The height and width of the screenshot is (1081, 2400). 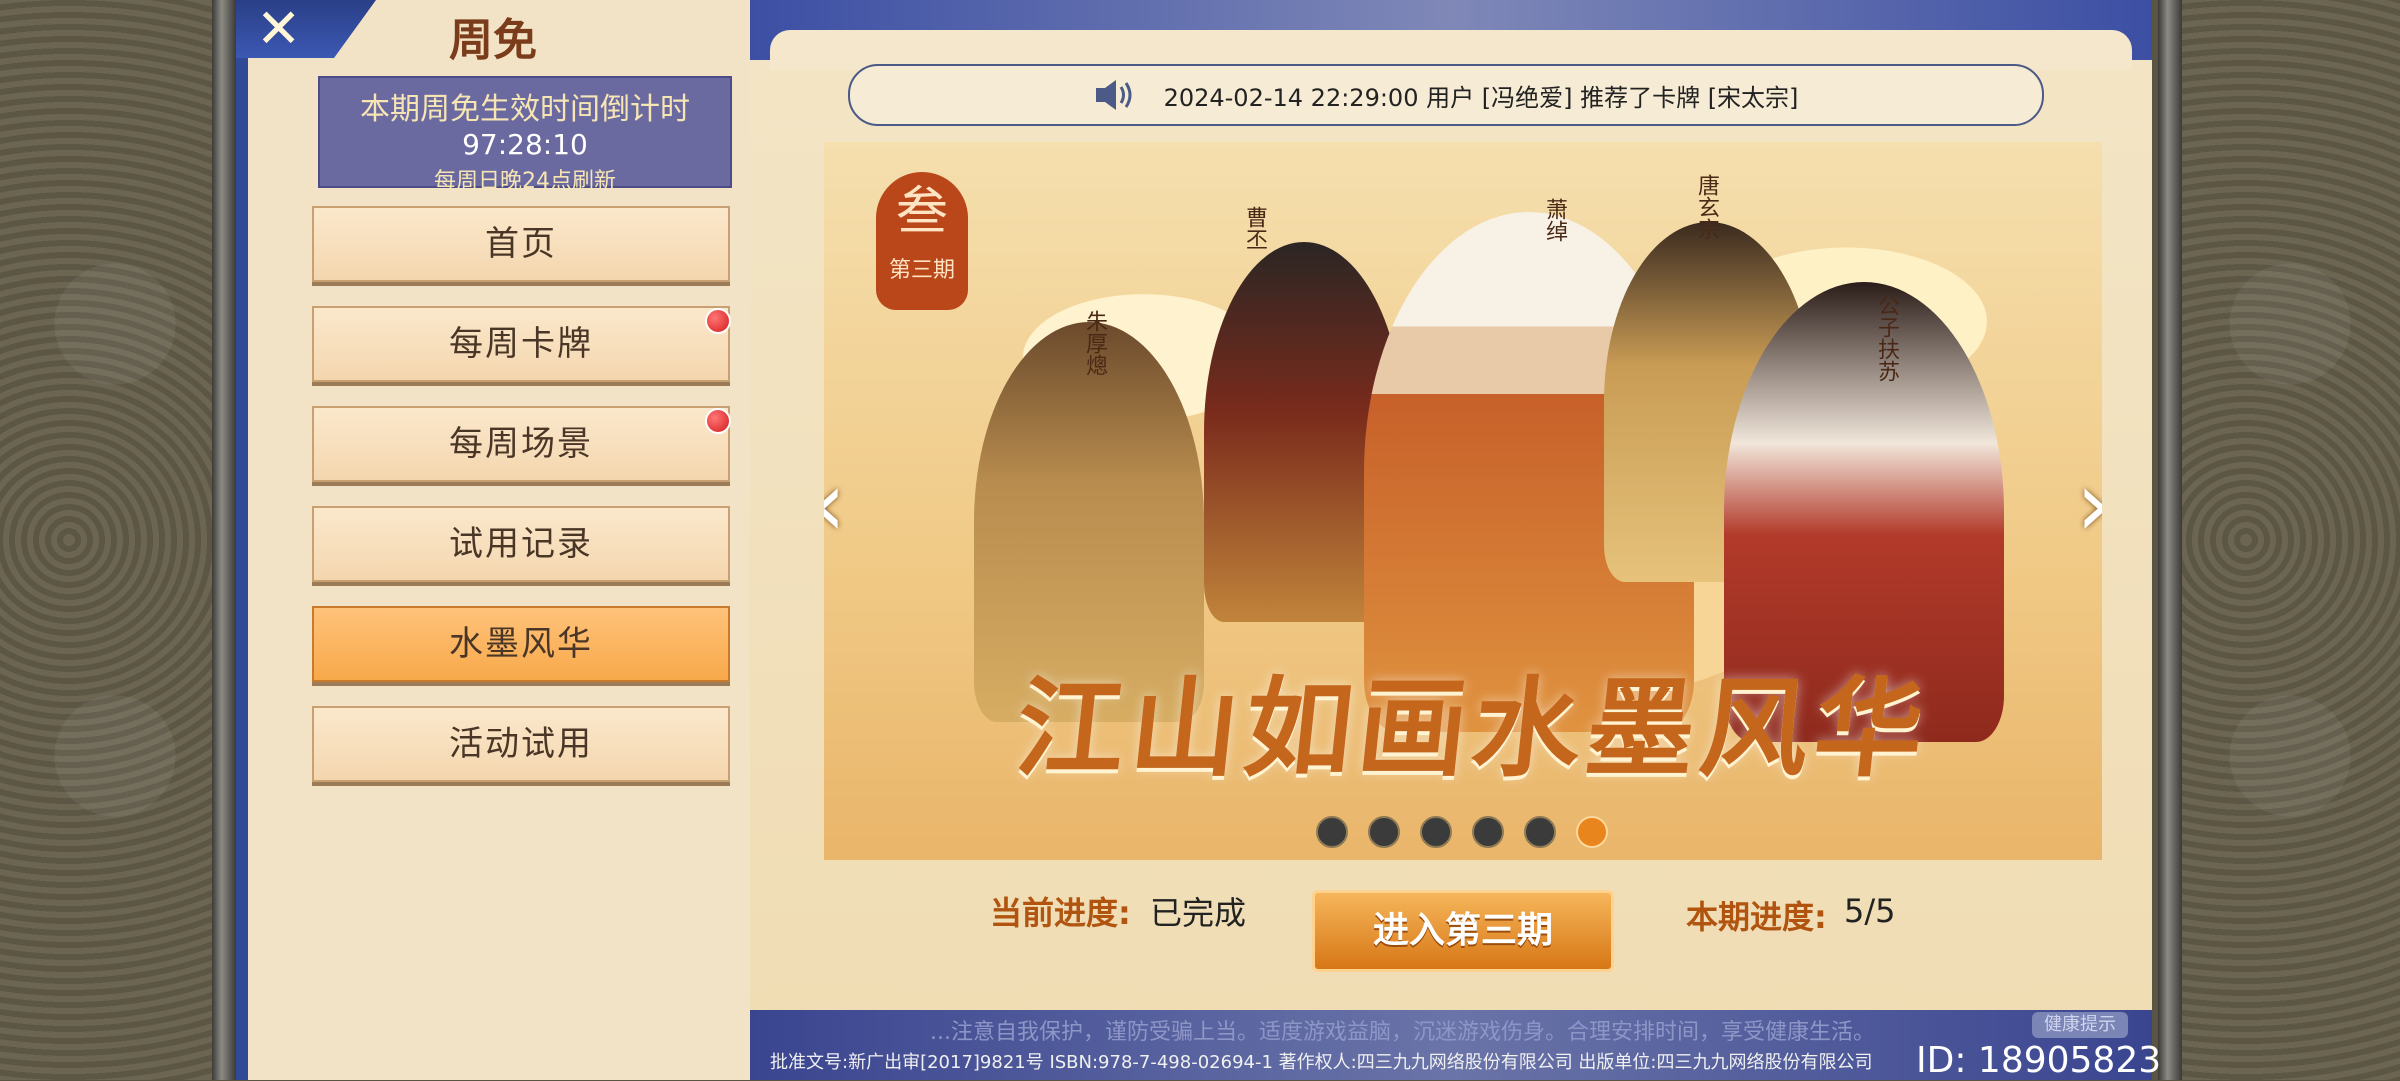 I want to click on character-name: 曹丕, so click(x=1254, y=228).